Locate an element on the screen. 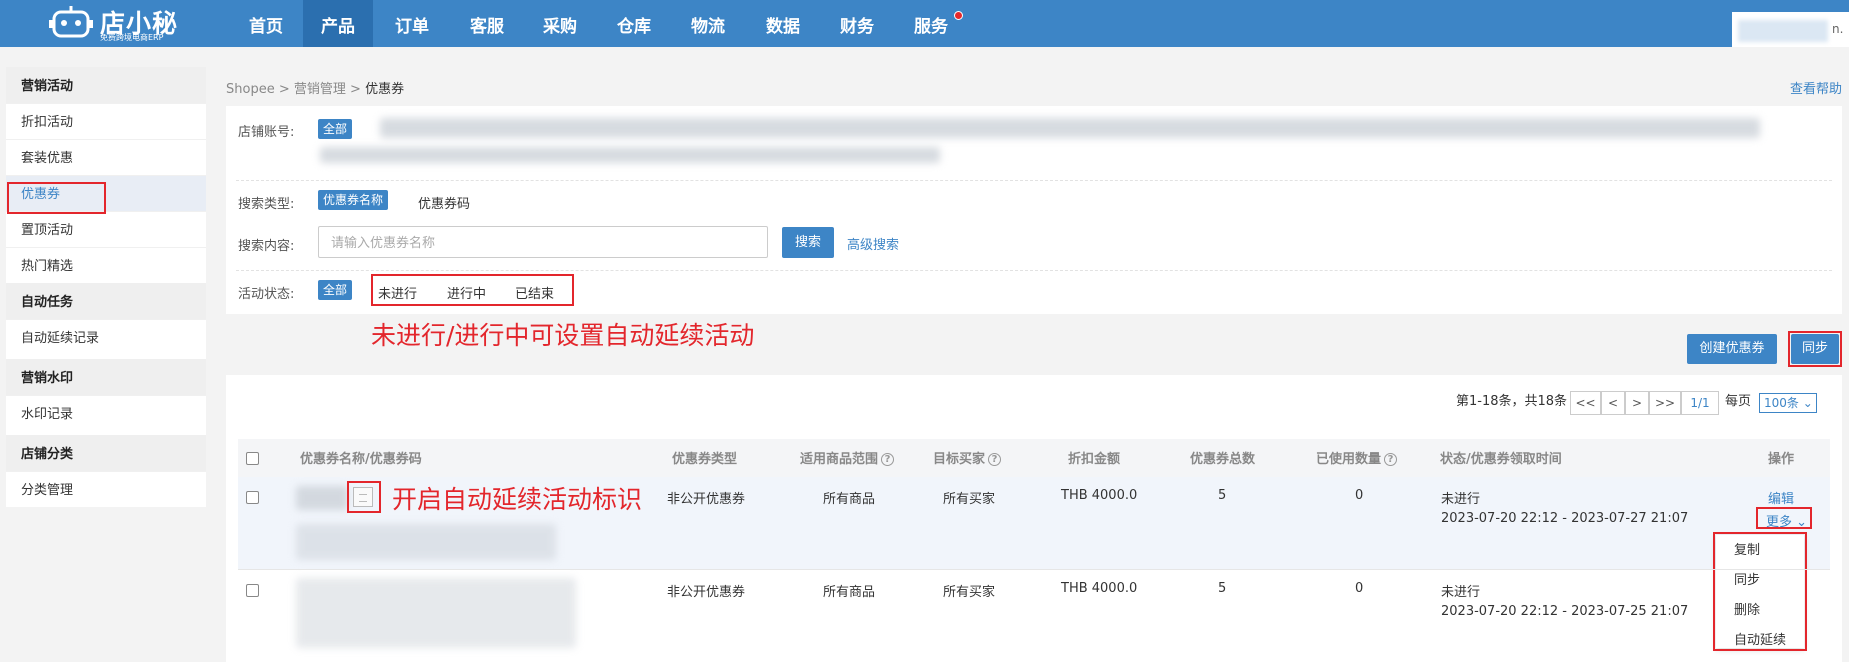 This screenshot has height=662, width=1849. sidebar-item-bundle: 套装优惠 is located at coordinates (106, 157).